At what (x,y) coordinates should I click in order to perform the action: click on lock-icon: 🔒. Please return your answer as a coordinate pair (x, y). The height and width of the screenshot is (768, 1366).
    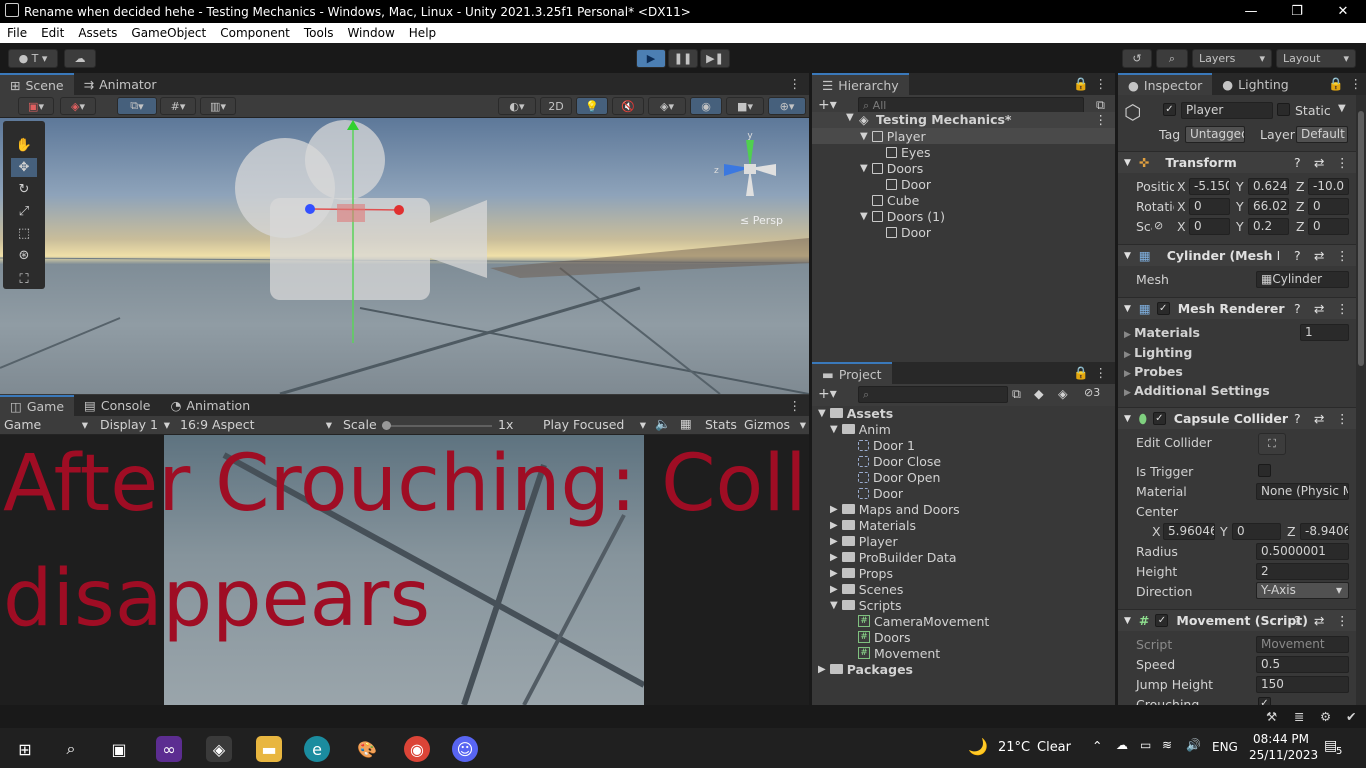
    Looking at the image, I should click on (1336, 84).